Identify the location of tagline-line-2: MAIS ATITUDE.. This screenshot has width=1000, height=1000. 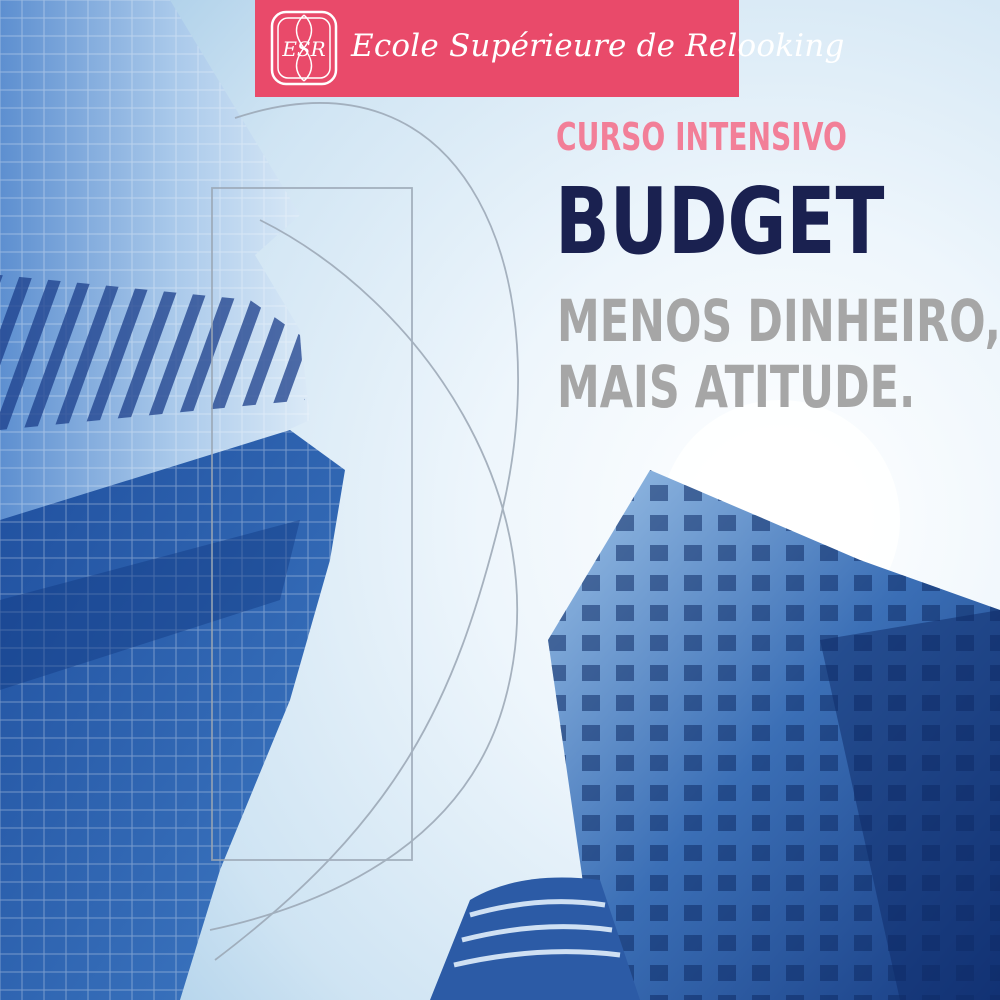
(736, 387).